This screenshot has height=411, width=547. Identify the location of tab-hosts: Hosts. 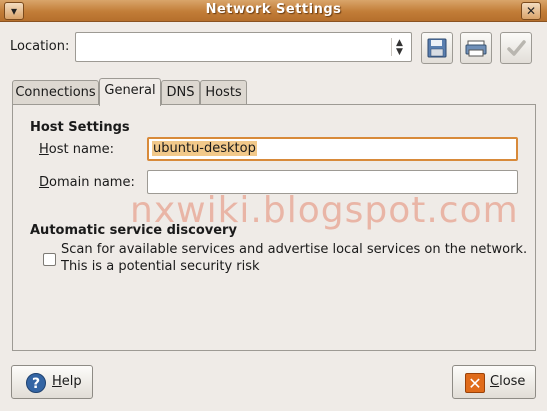
(223, 92).